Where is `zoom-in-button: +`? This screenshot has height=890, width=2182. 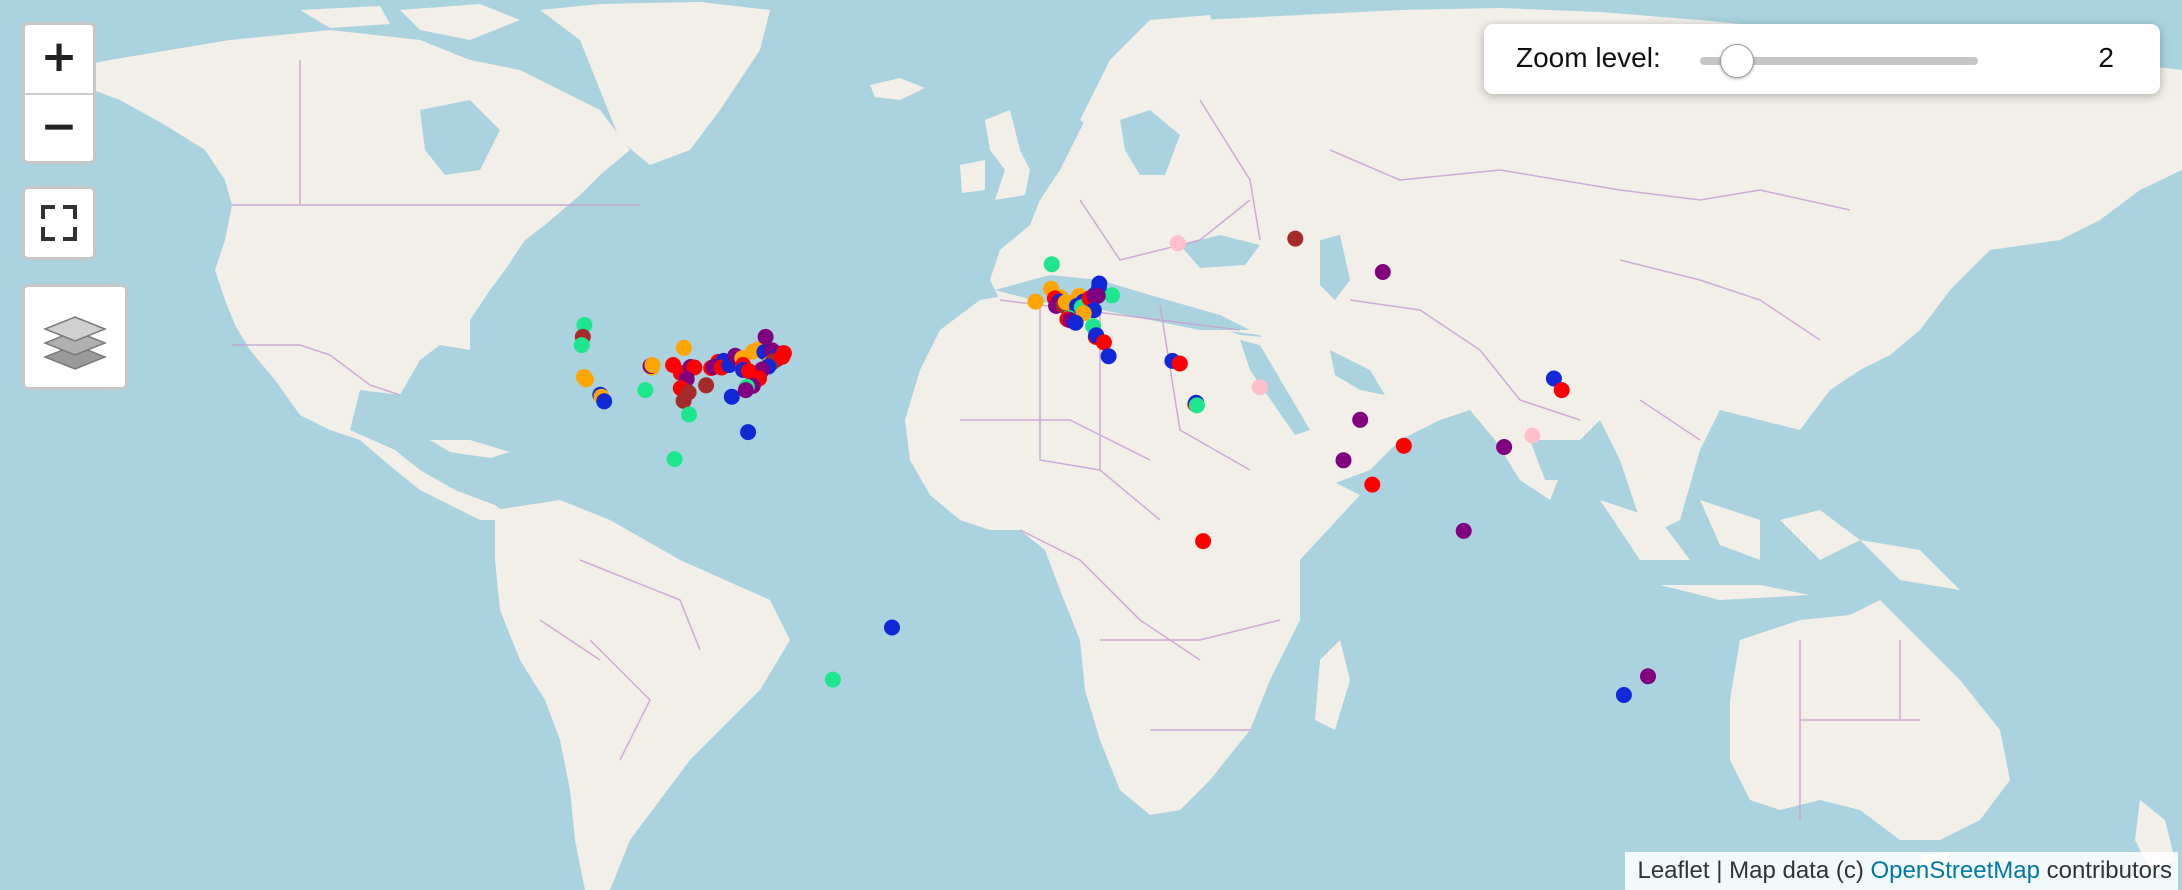
zoom-in-button: + is located at coordinates (59, 60).